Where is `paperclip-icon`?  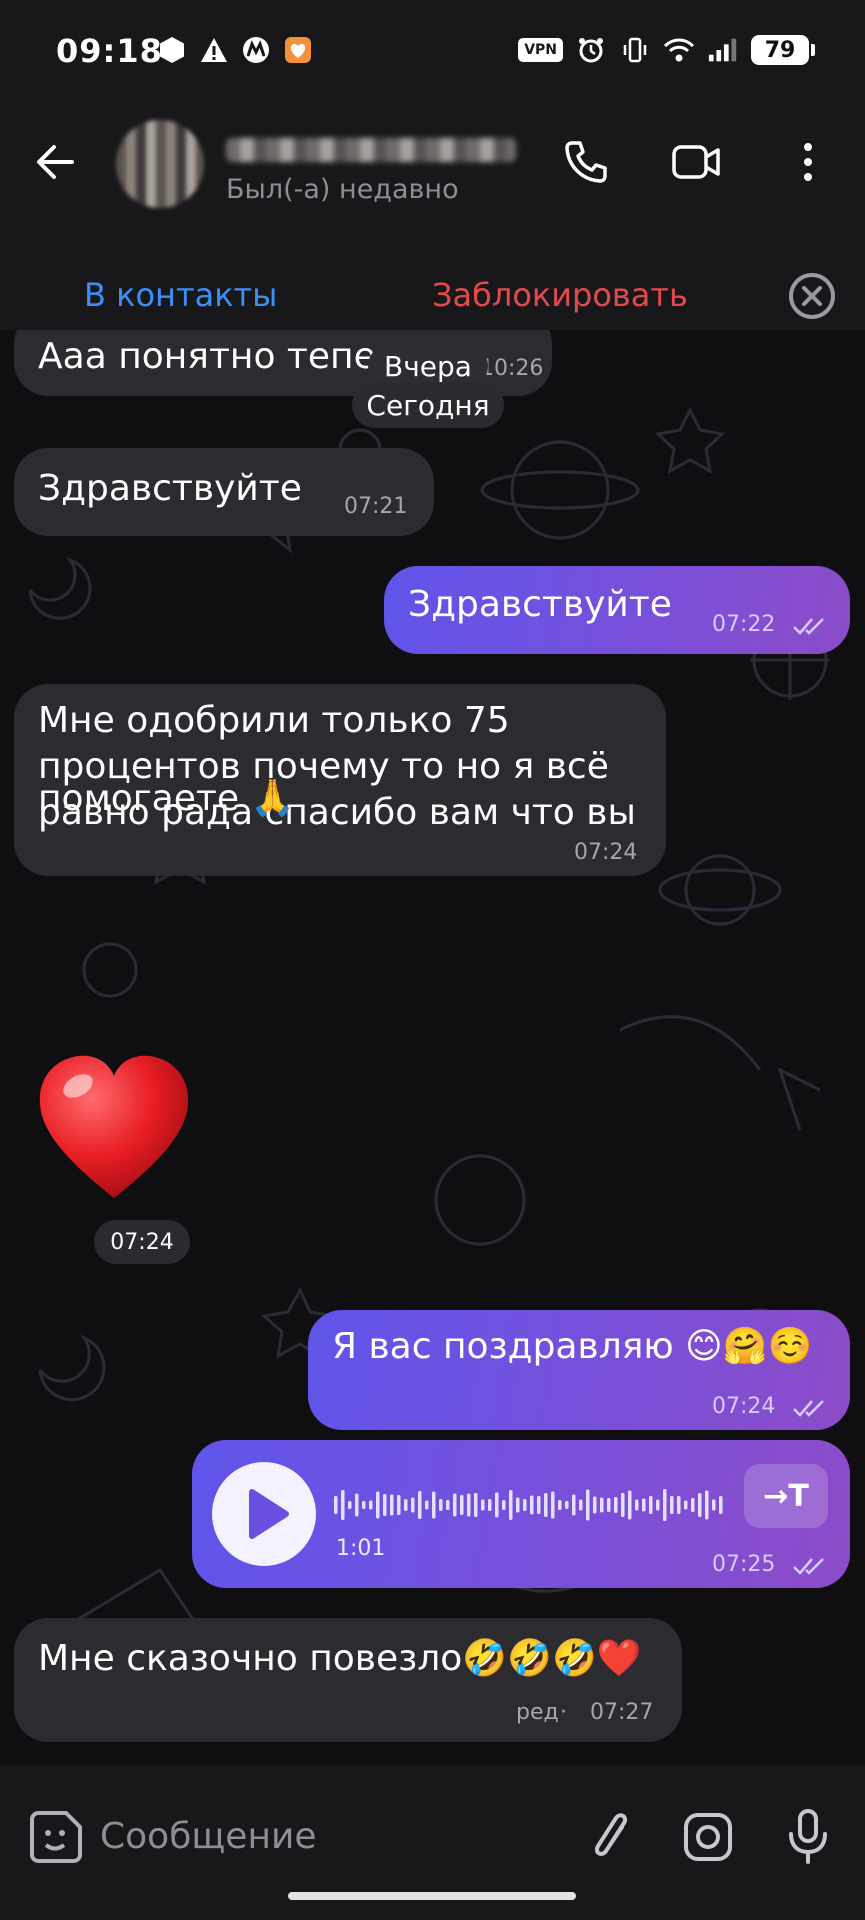 paperclip-icon is located at coordinates (611, 1834).